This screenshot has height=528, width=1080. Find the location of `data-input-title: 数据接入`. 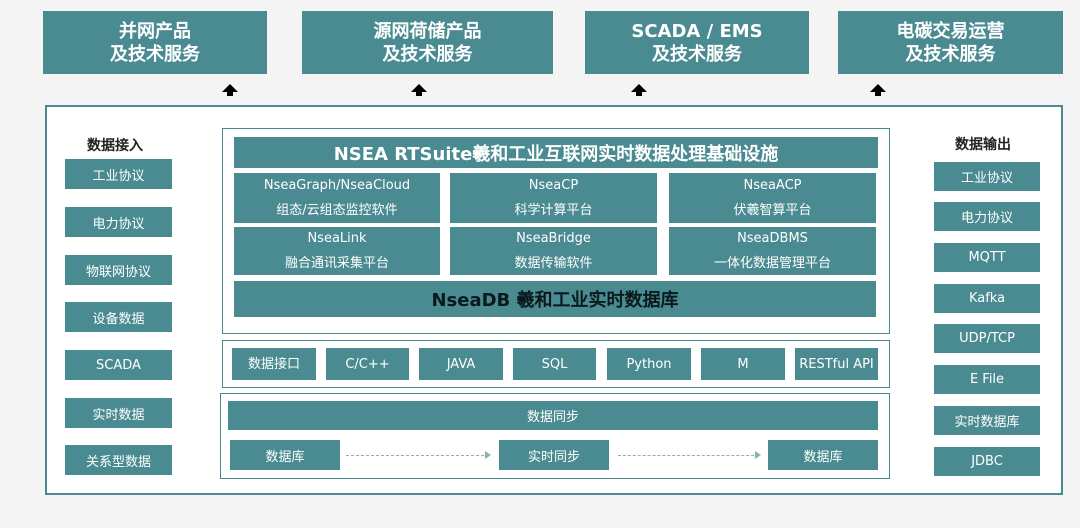

data-input-title: 数据接入 is located at coordinates (115, 146).